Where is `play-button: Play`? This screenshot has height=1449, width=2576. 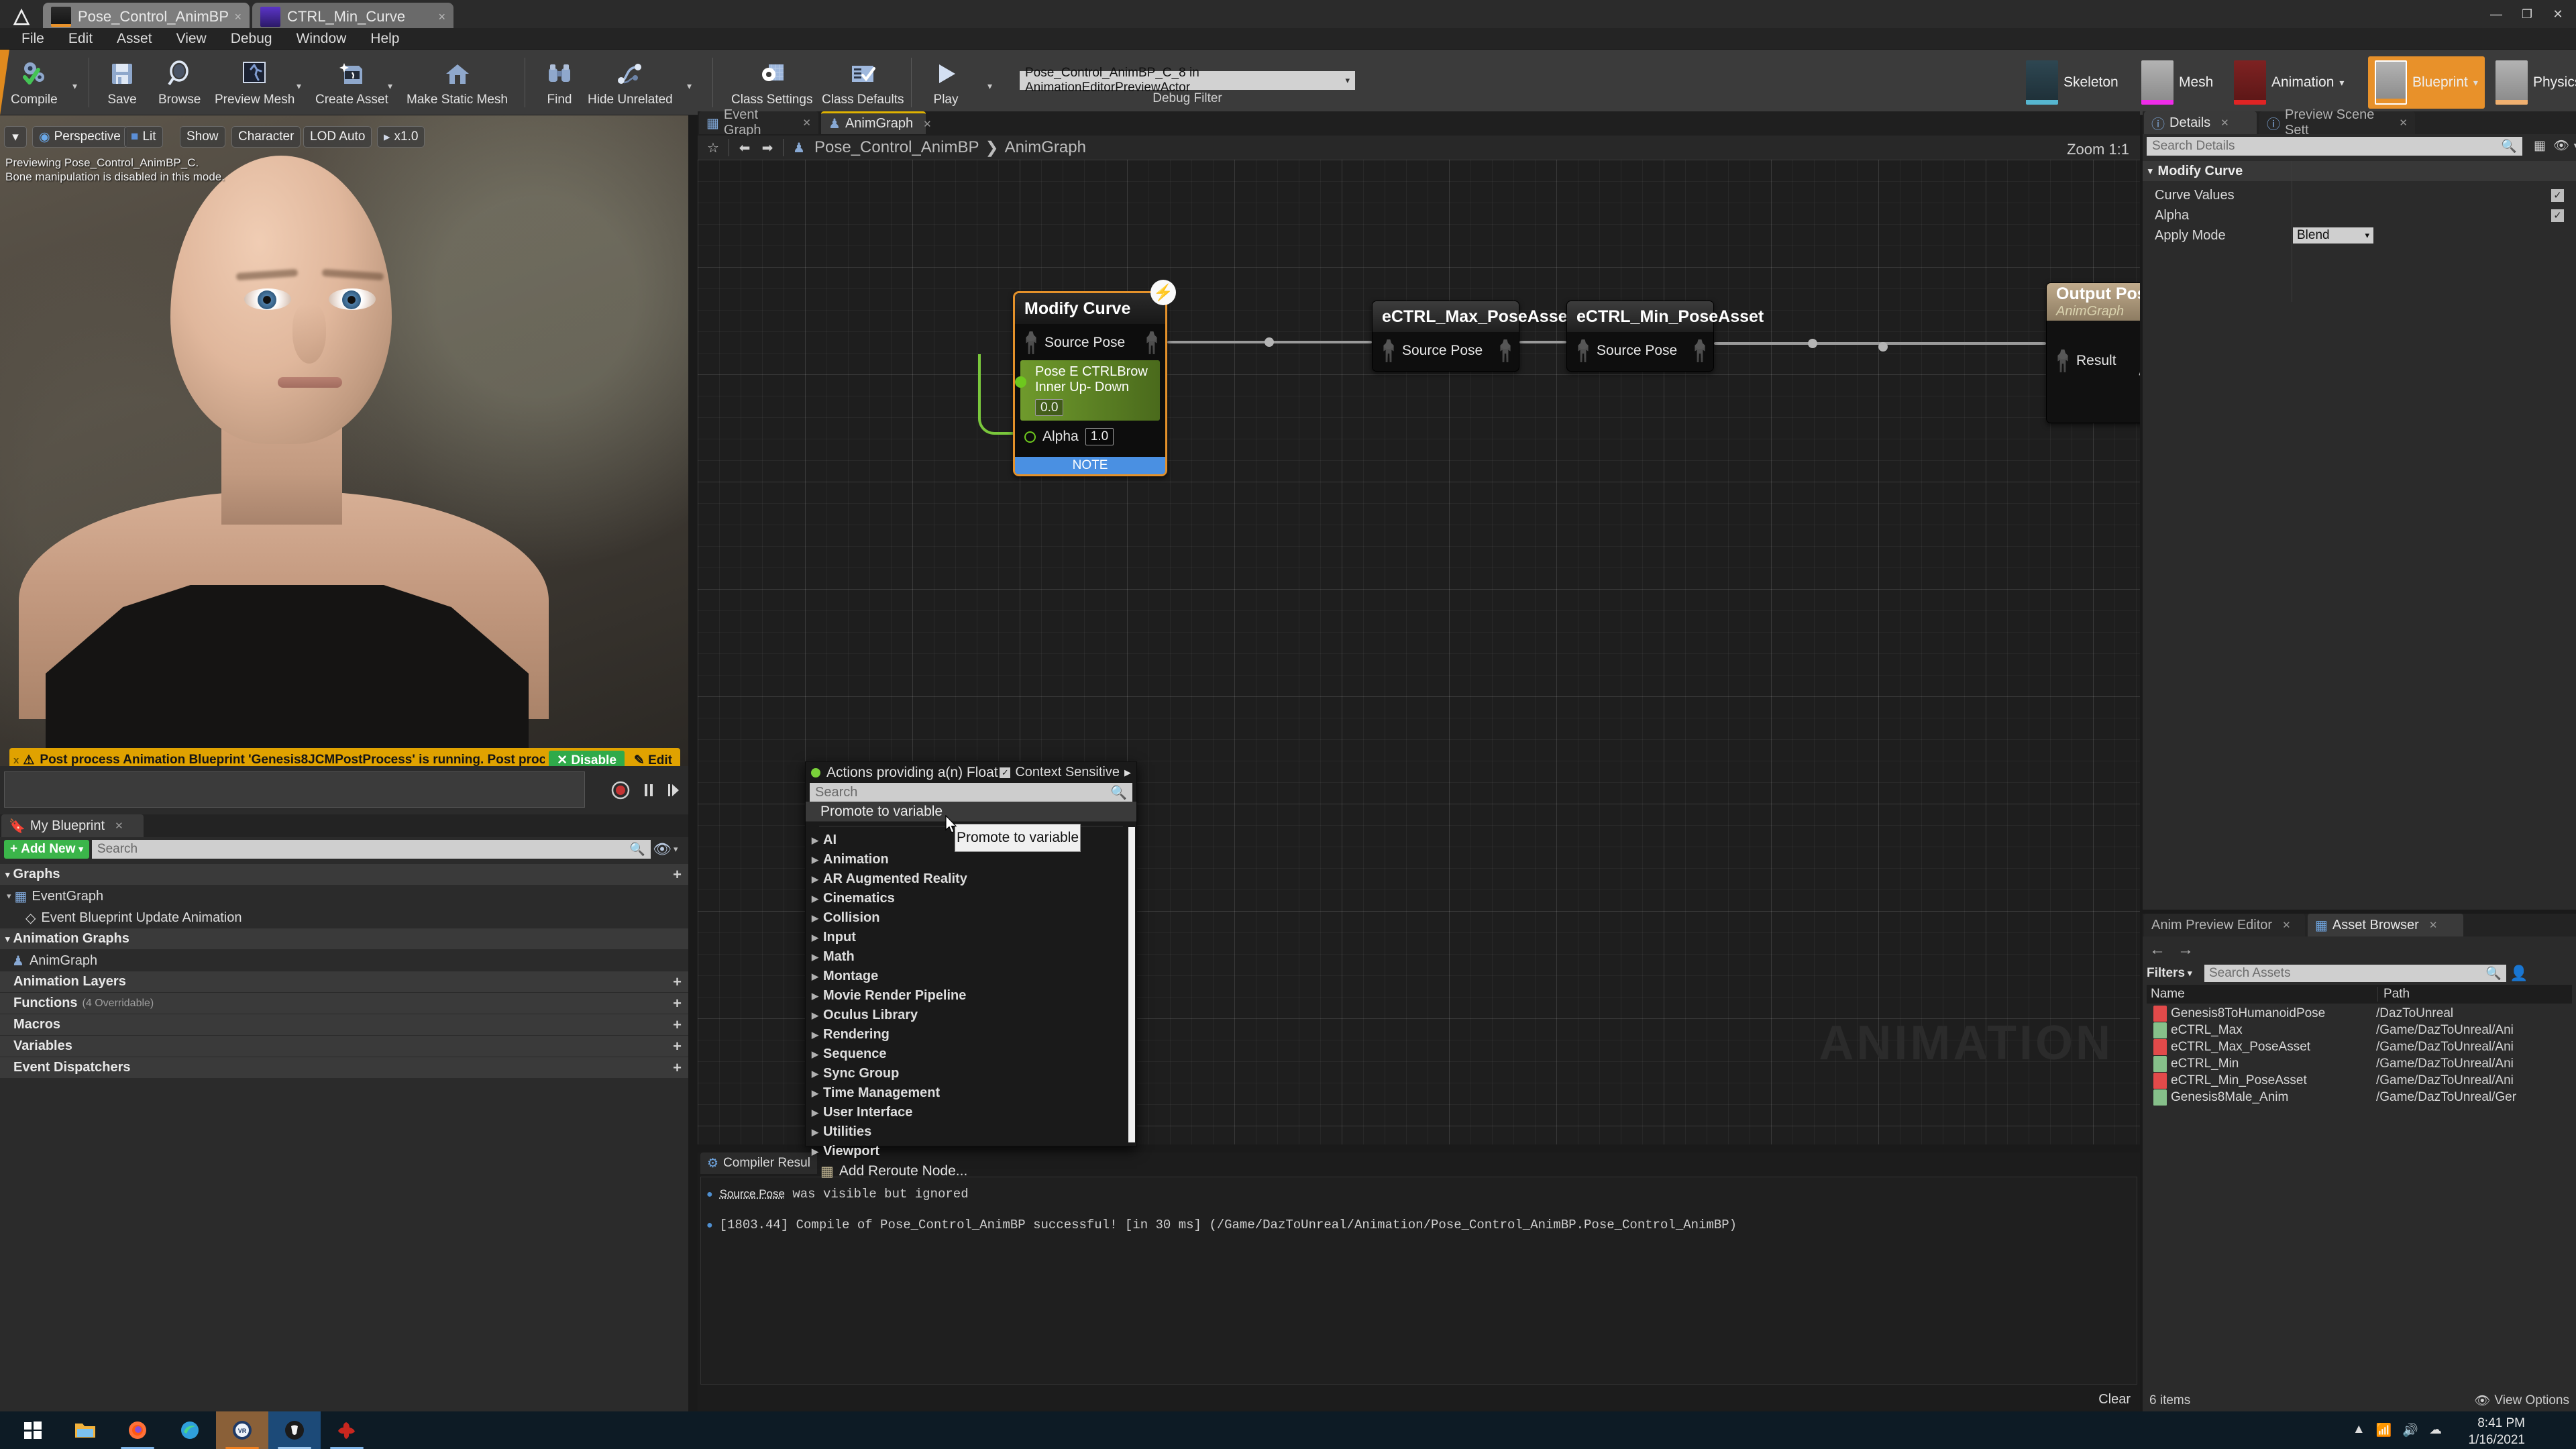
play-button: Play is located at coordinates (945, 82).